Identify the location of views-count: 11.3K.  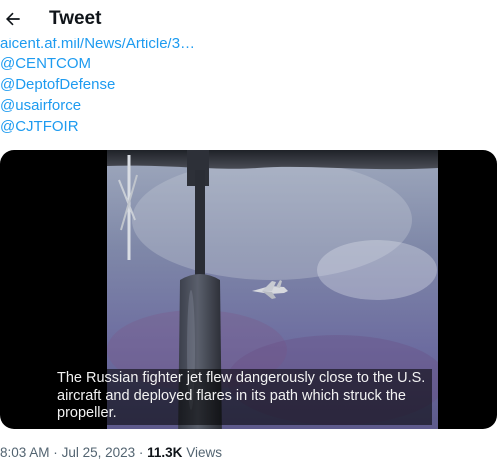
(165, 452).